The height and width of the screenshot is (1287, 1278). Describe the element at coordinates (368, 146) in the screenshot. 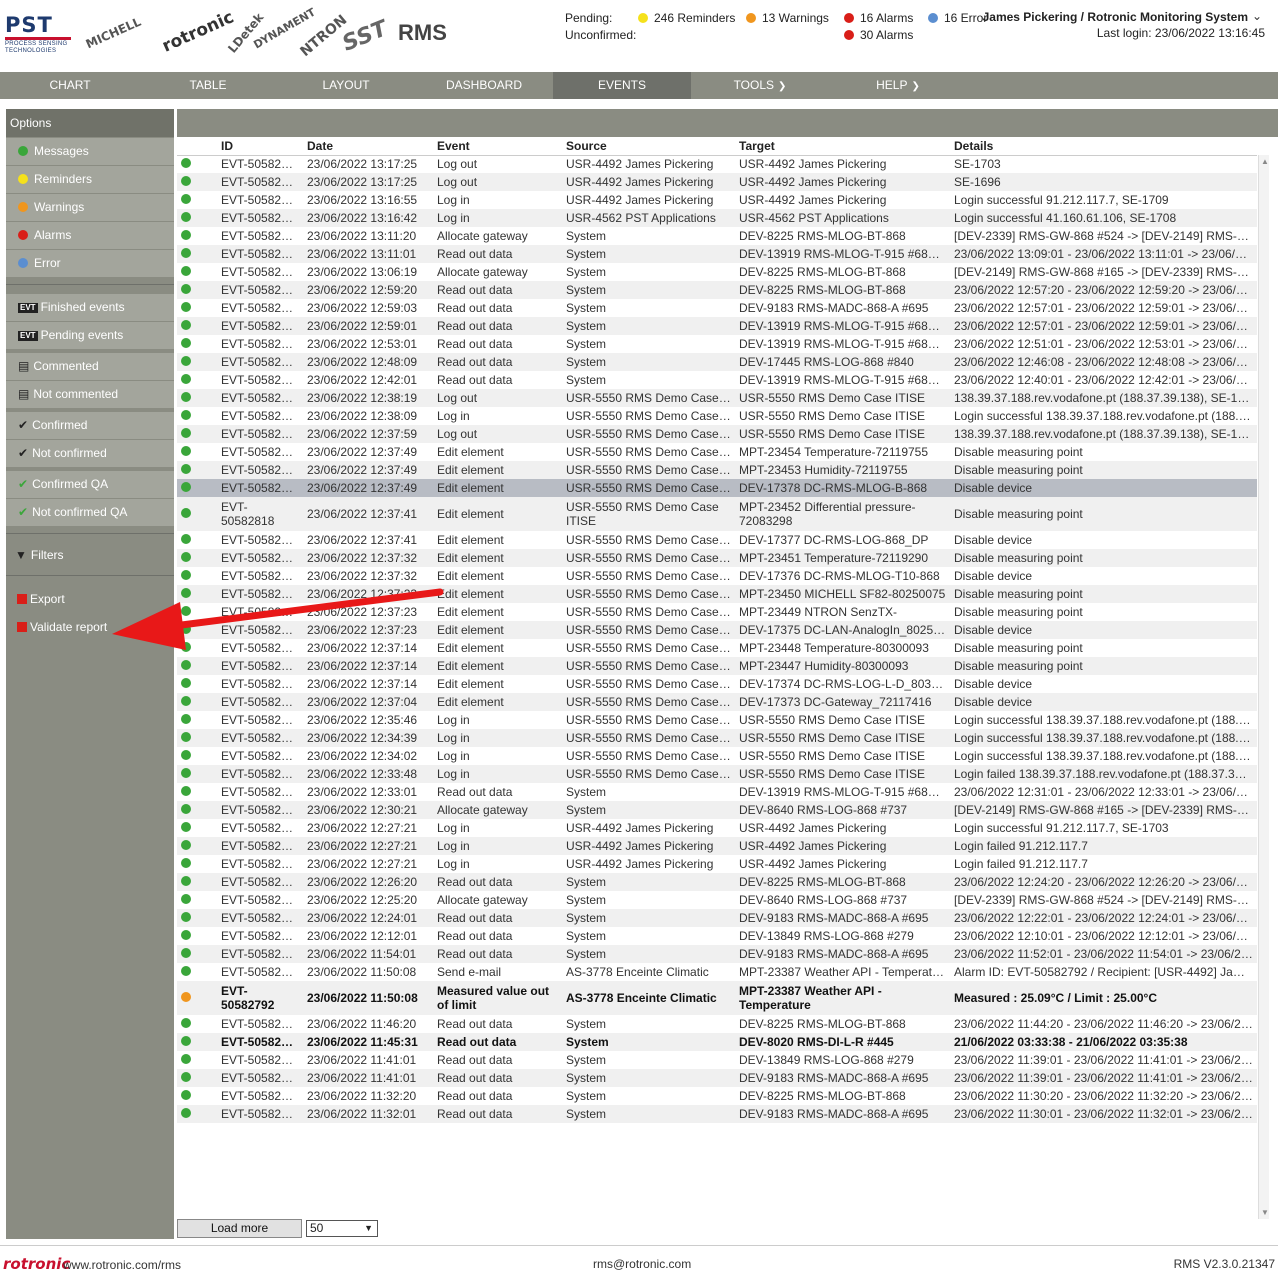

I see `col-date: Date` at that location.